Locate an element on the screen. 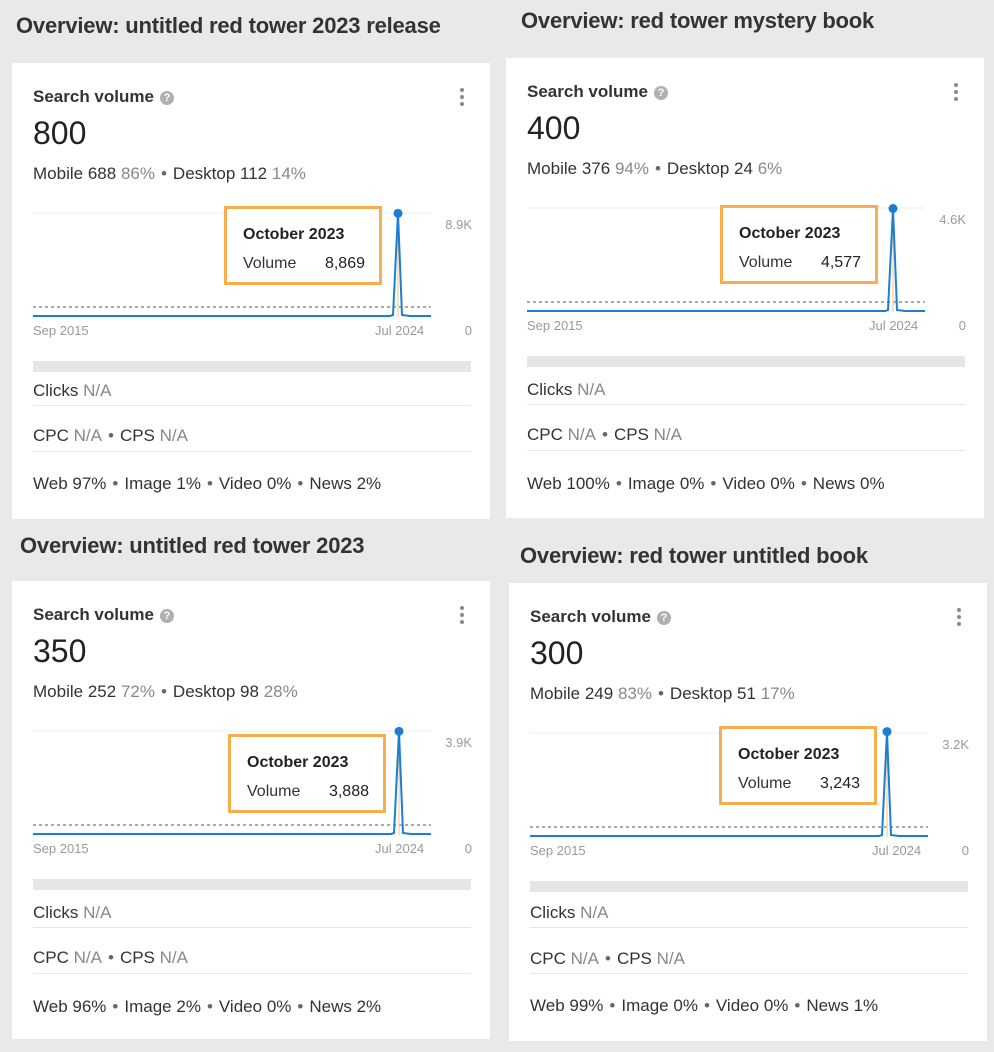 The image size is (994, 1052). desktop-percent: 14% is located at coordinates (289, 173).